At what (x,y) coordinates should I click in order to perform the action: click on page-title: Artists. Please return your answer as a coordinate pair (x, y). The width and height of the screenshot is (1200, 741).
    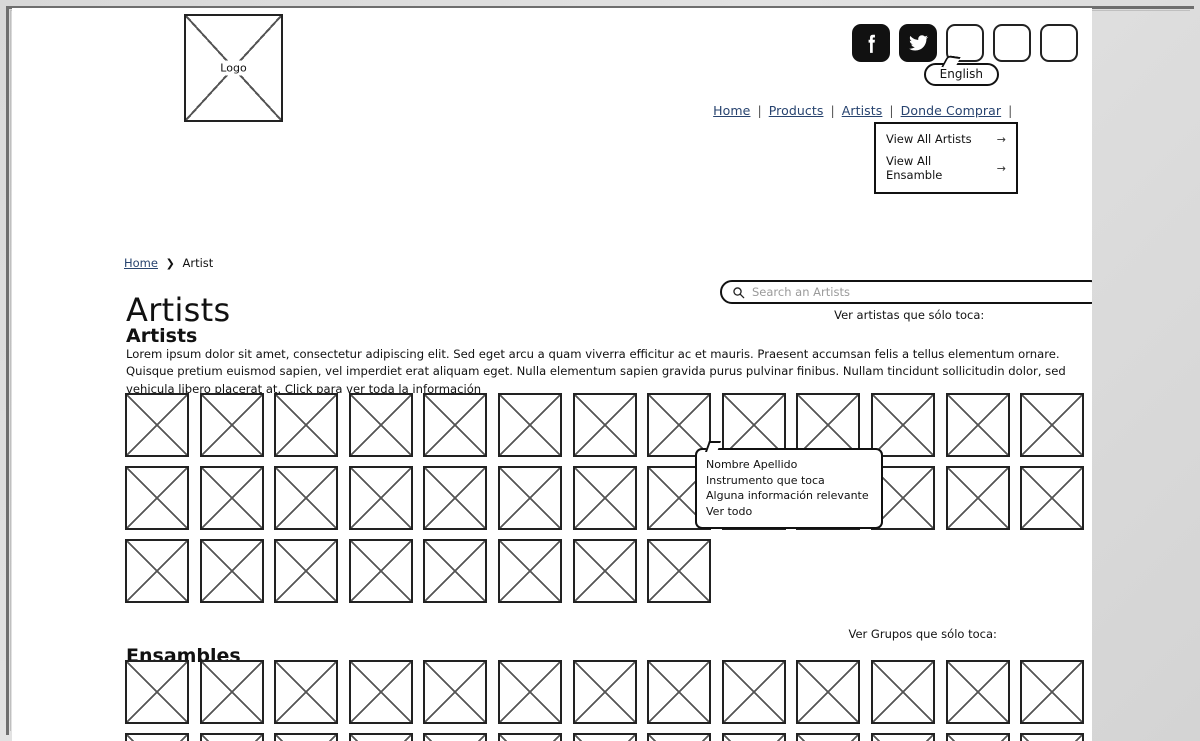
    Looking at the image, I should click on (178, 310).